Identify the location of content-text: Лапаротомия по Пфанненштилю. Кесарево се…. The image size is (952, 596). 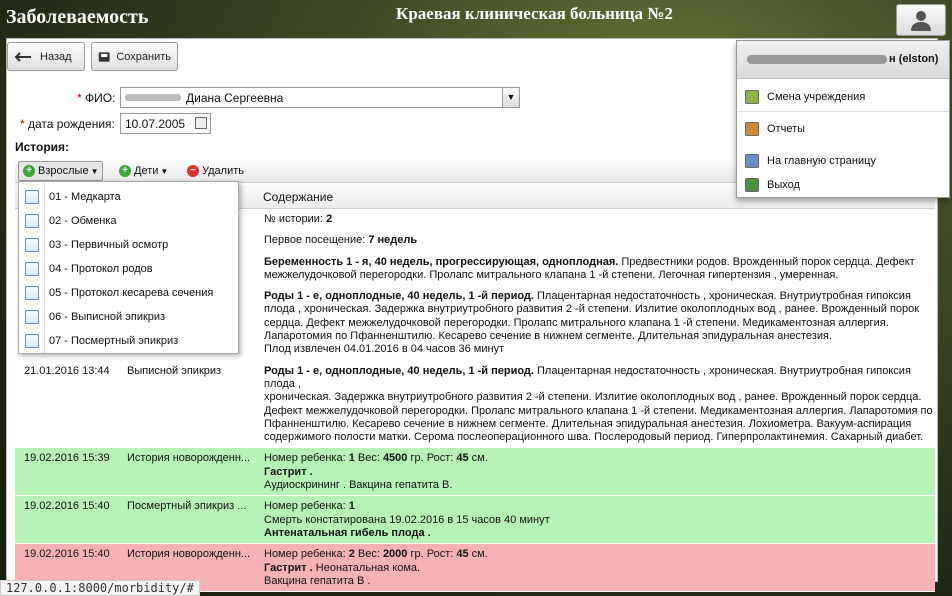
(548, 336).